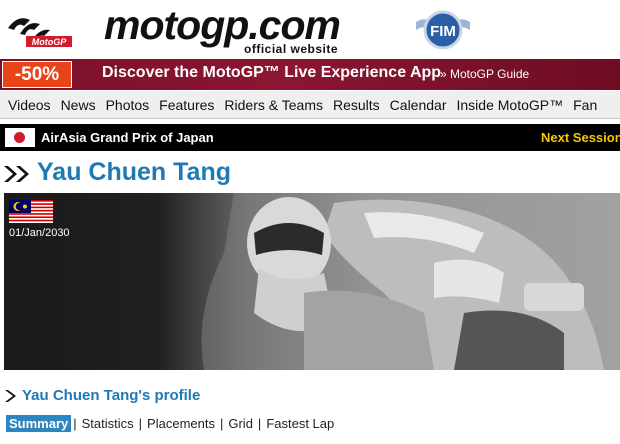 This screenshot has height=444, width=620. I want to click on nav-item-features: Features, so click(186, 105).